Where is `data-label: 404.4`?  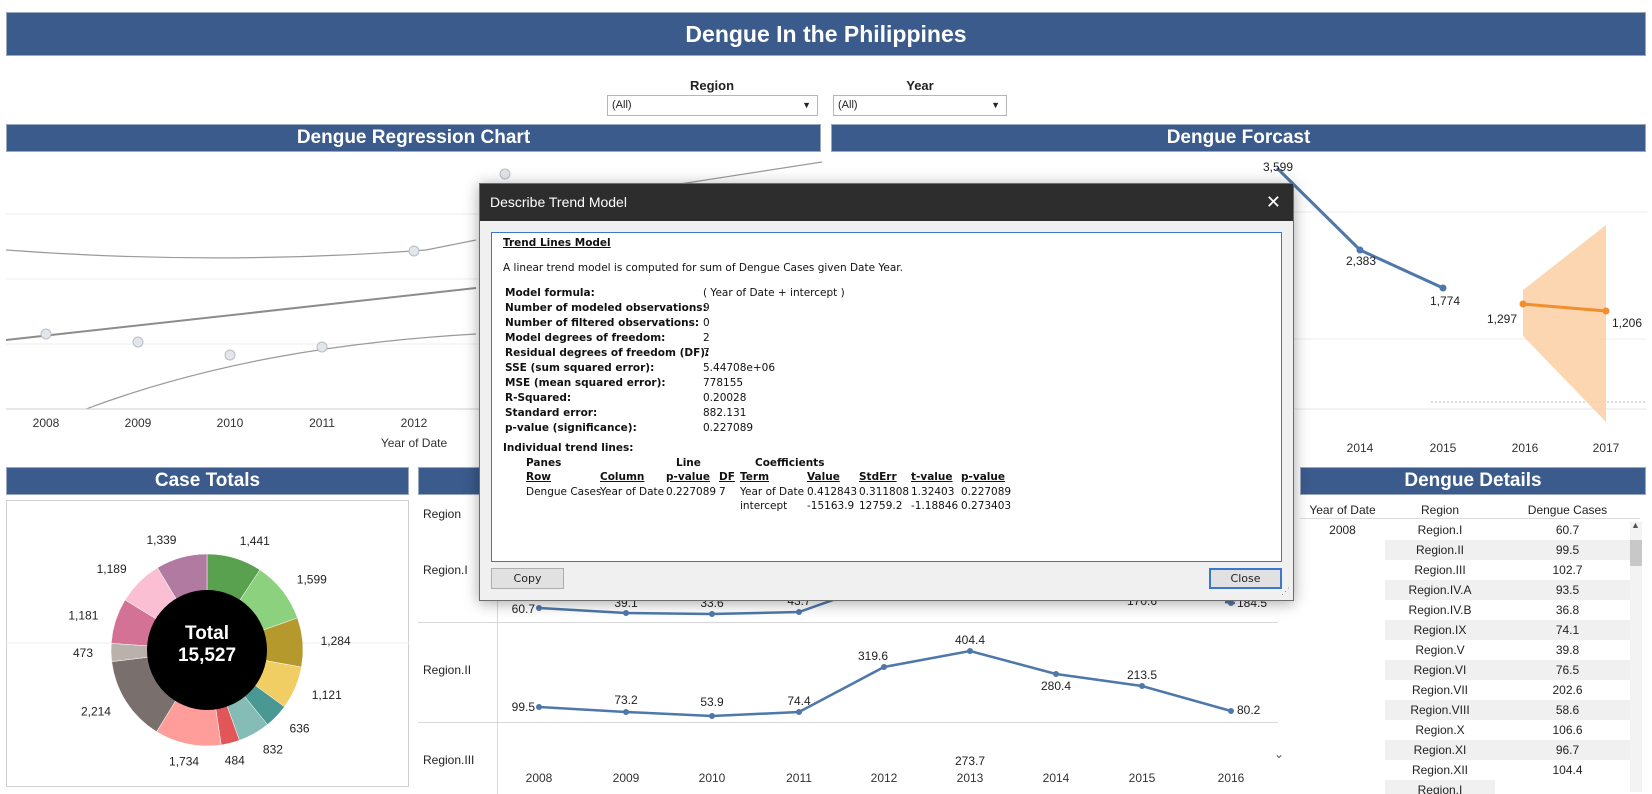
data-label: 404.4 is located at coordinates (970, 640).